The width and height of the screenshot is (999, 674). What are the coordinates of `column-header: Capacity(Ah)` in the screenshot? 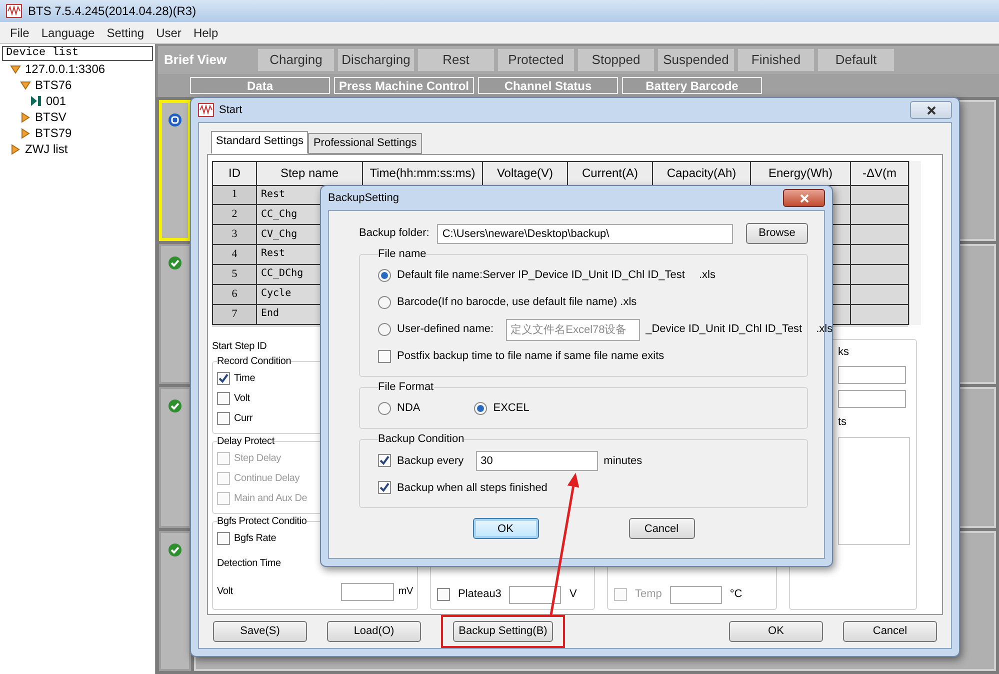 It's located at (701, 173).